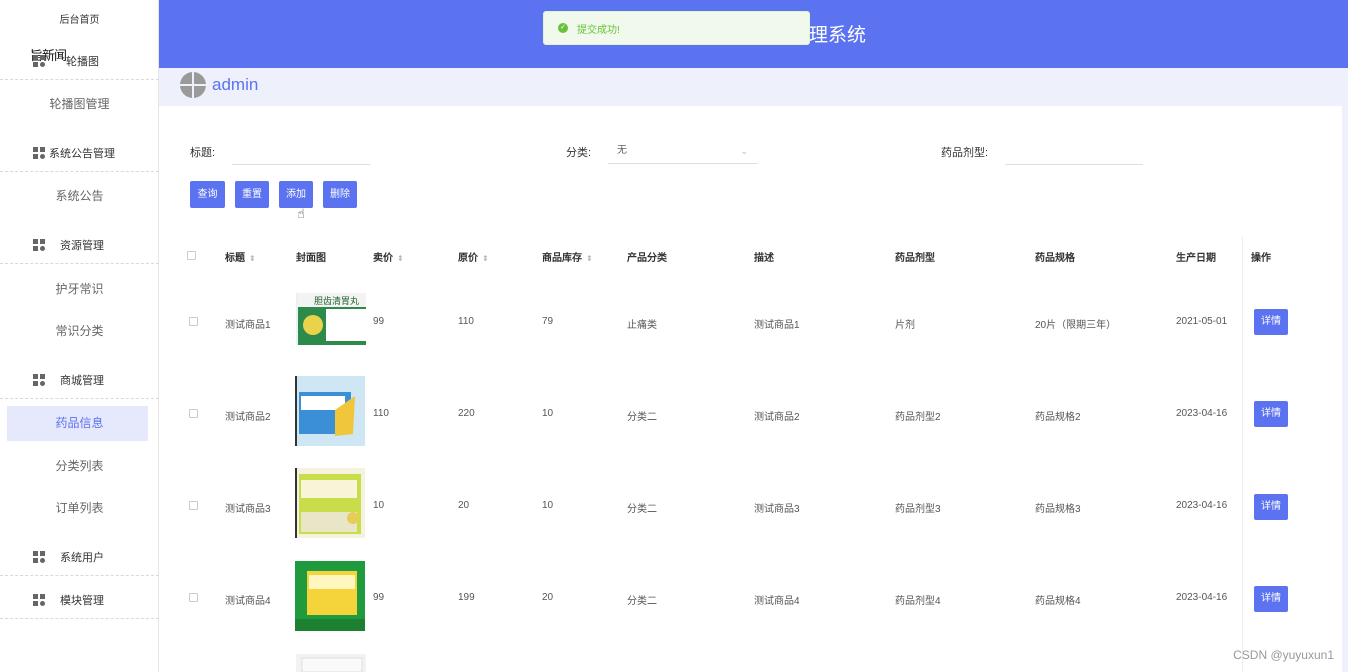 Image resolution: width=1348 pixels, height=672 pixels. What do you see at coordinates (1074, 152) in the screenshot?
I see `dosage-filter-input` at bounding box center [1074, 152].